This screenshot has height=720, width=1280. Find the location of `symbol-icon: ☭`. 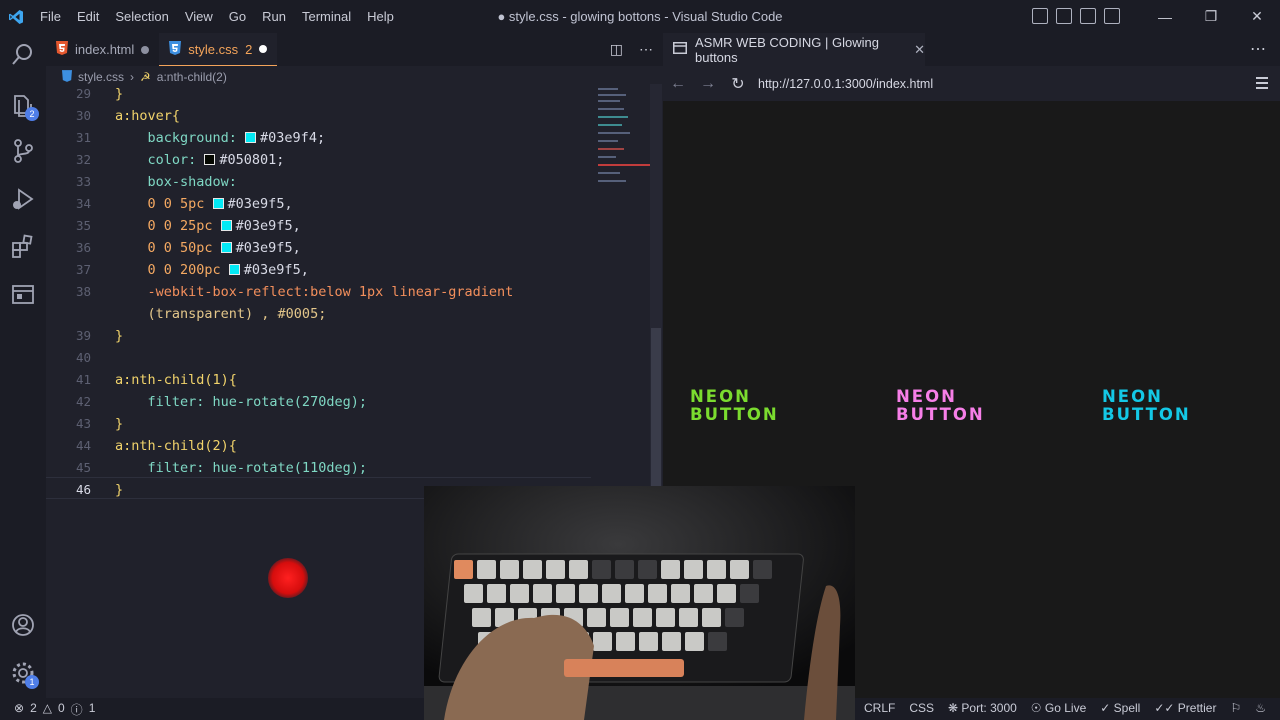

symbol-icon: ☭ is located at coordinates (145, 77).